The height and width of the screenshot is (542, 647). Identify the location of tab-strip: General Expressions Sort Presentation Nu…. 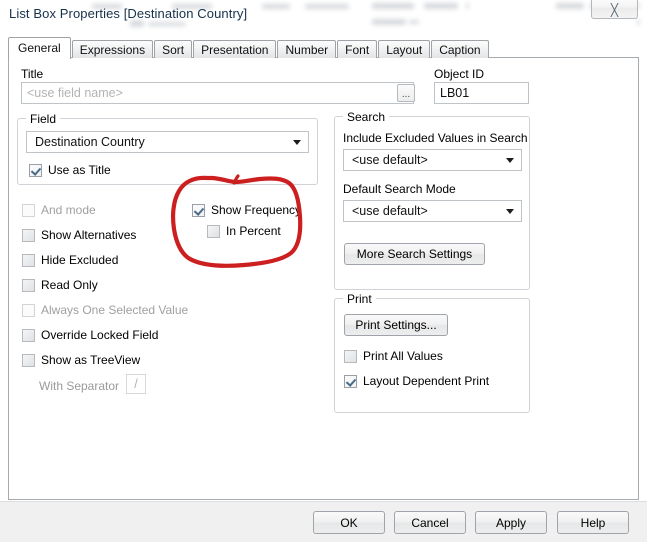
(249, 48).